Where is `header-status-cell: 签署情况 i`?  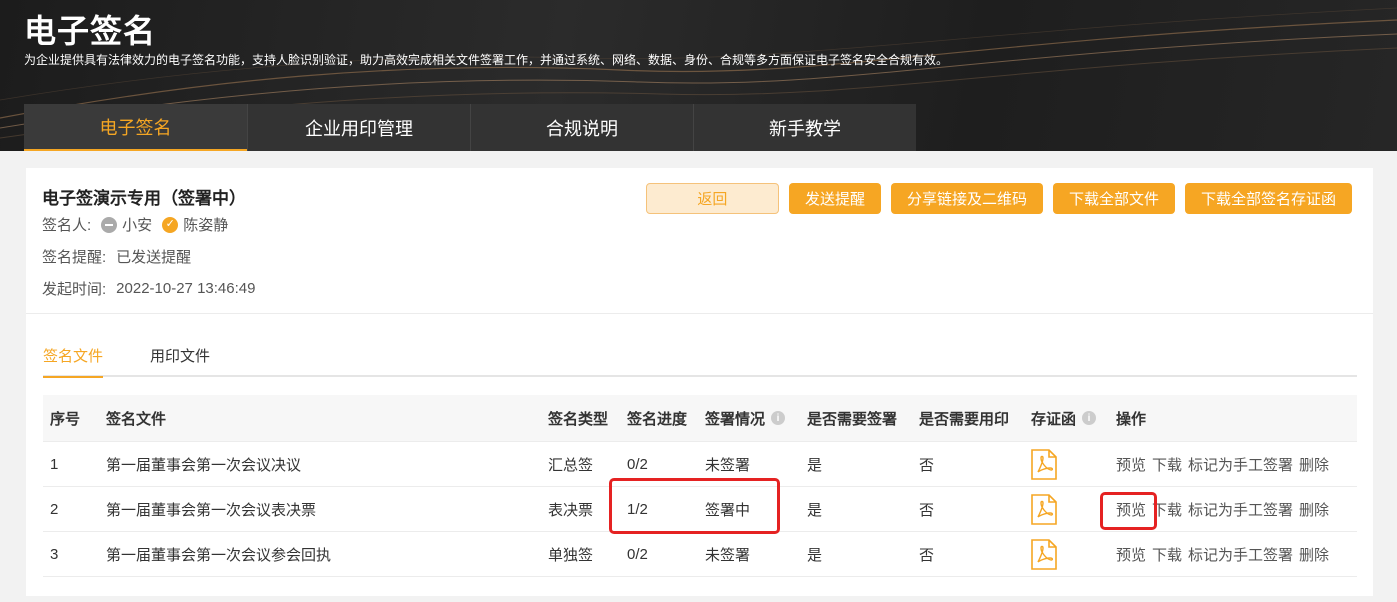
header-status-cell: 签署情况 i is located at coordinates (745, 418).